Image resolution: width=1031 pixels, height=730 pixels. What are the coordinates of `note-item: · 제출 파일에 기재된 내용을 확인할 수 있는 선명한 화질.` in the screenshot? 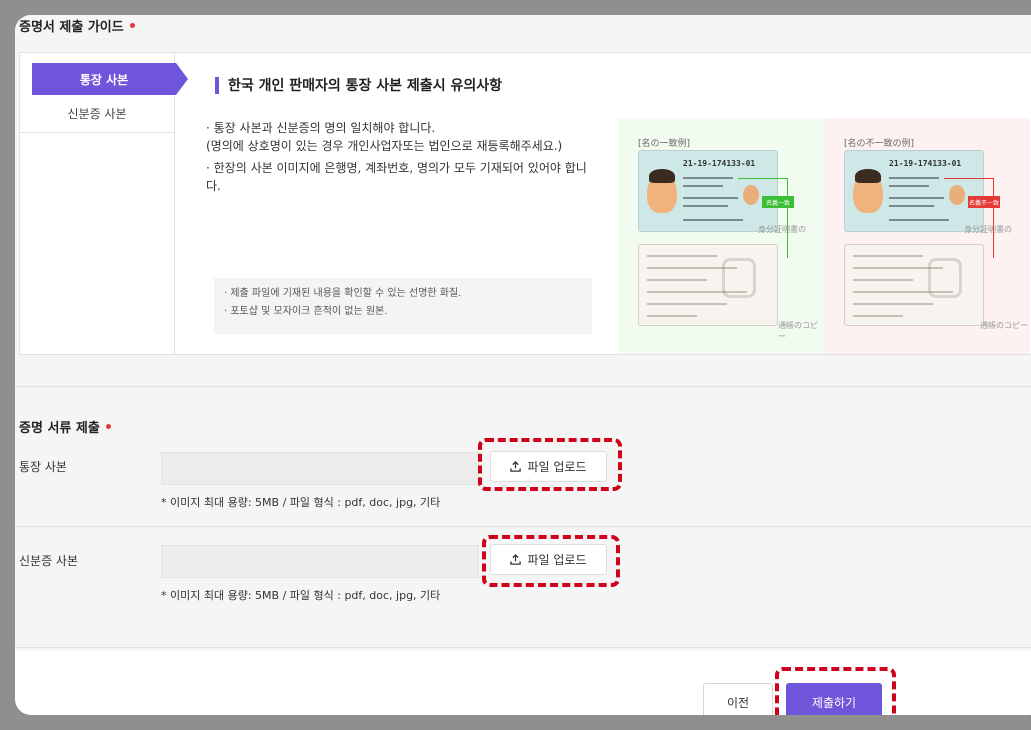 It's located at (343, 293).